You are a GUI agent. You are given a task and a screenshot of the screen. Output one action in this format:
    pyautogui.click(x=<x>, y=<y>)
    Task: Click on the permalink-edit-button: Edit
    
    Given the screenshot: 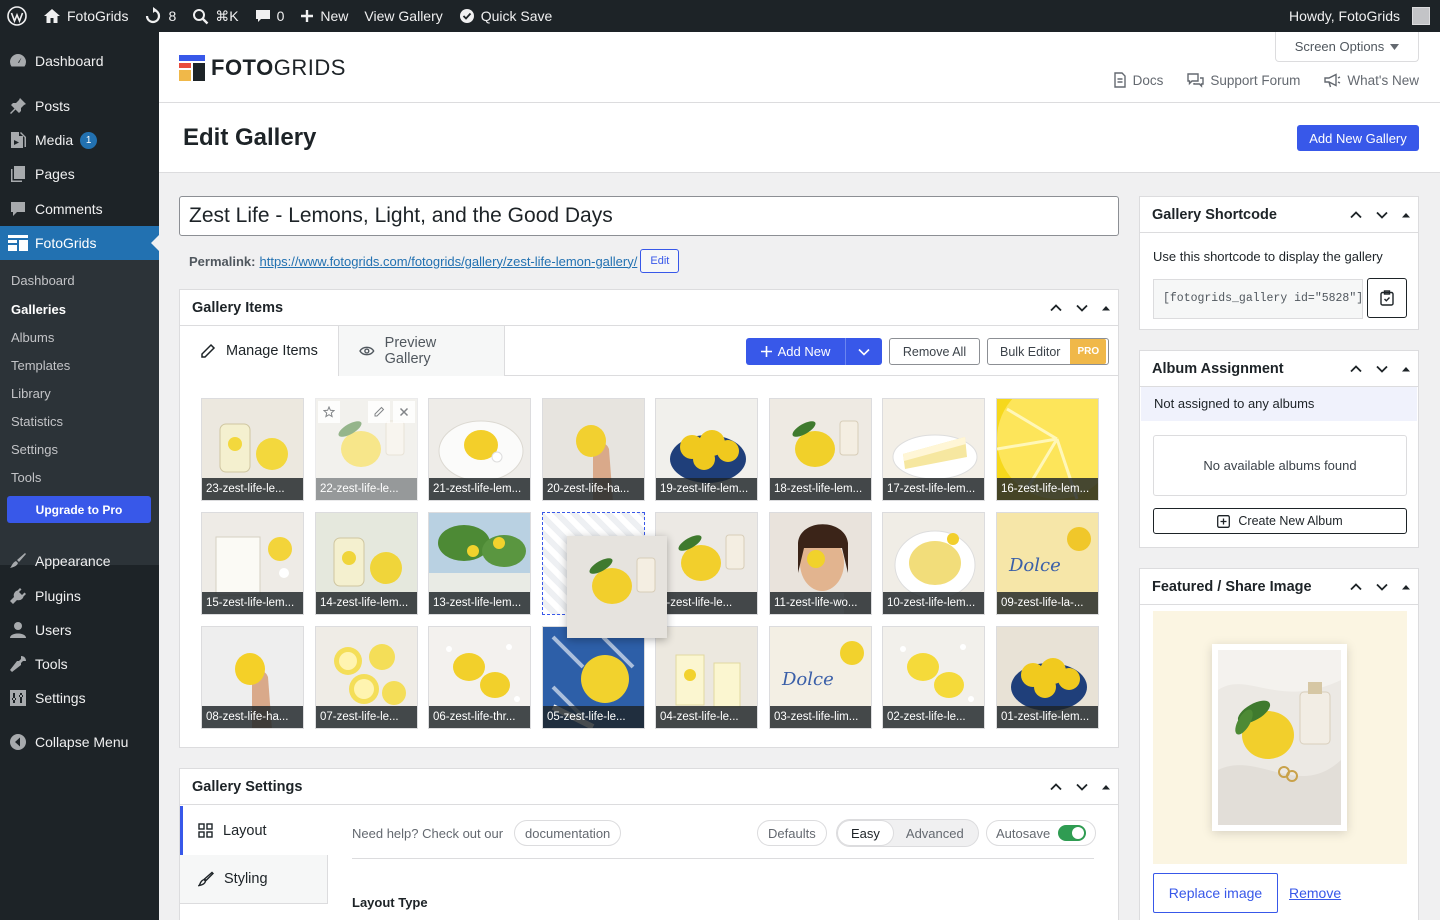 What is the action you would take?
    pyautogui.click(x=660, y=261)
    